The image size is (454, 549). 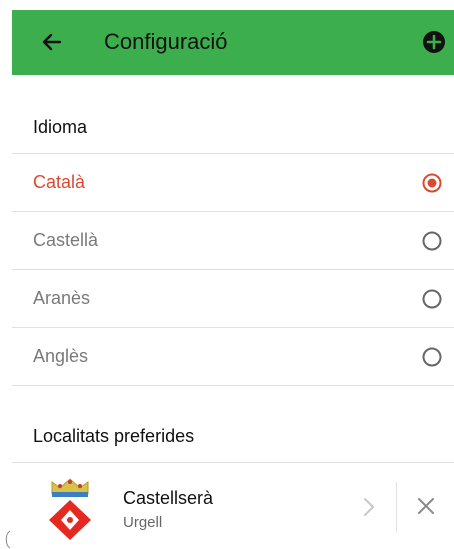 I want to click on scroll-edge-indicator, so click(x=8, y=539).